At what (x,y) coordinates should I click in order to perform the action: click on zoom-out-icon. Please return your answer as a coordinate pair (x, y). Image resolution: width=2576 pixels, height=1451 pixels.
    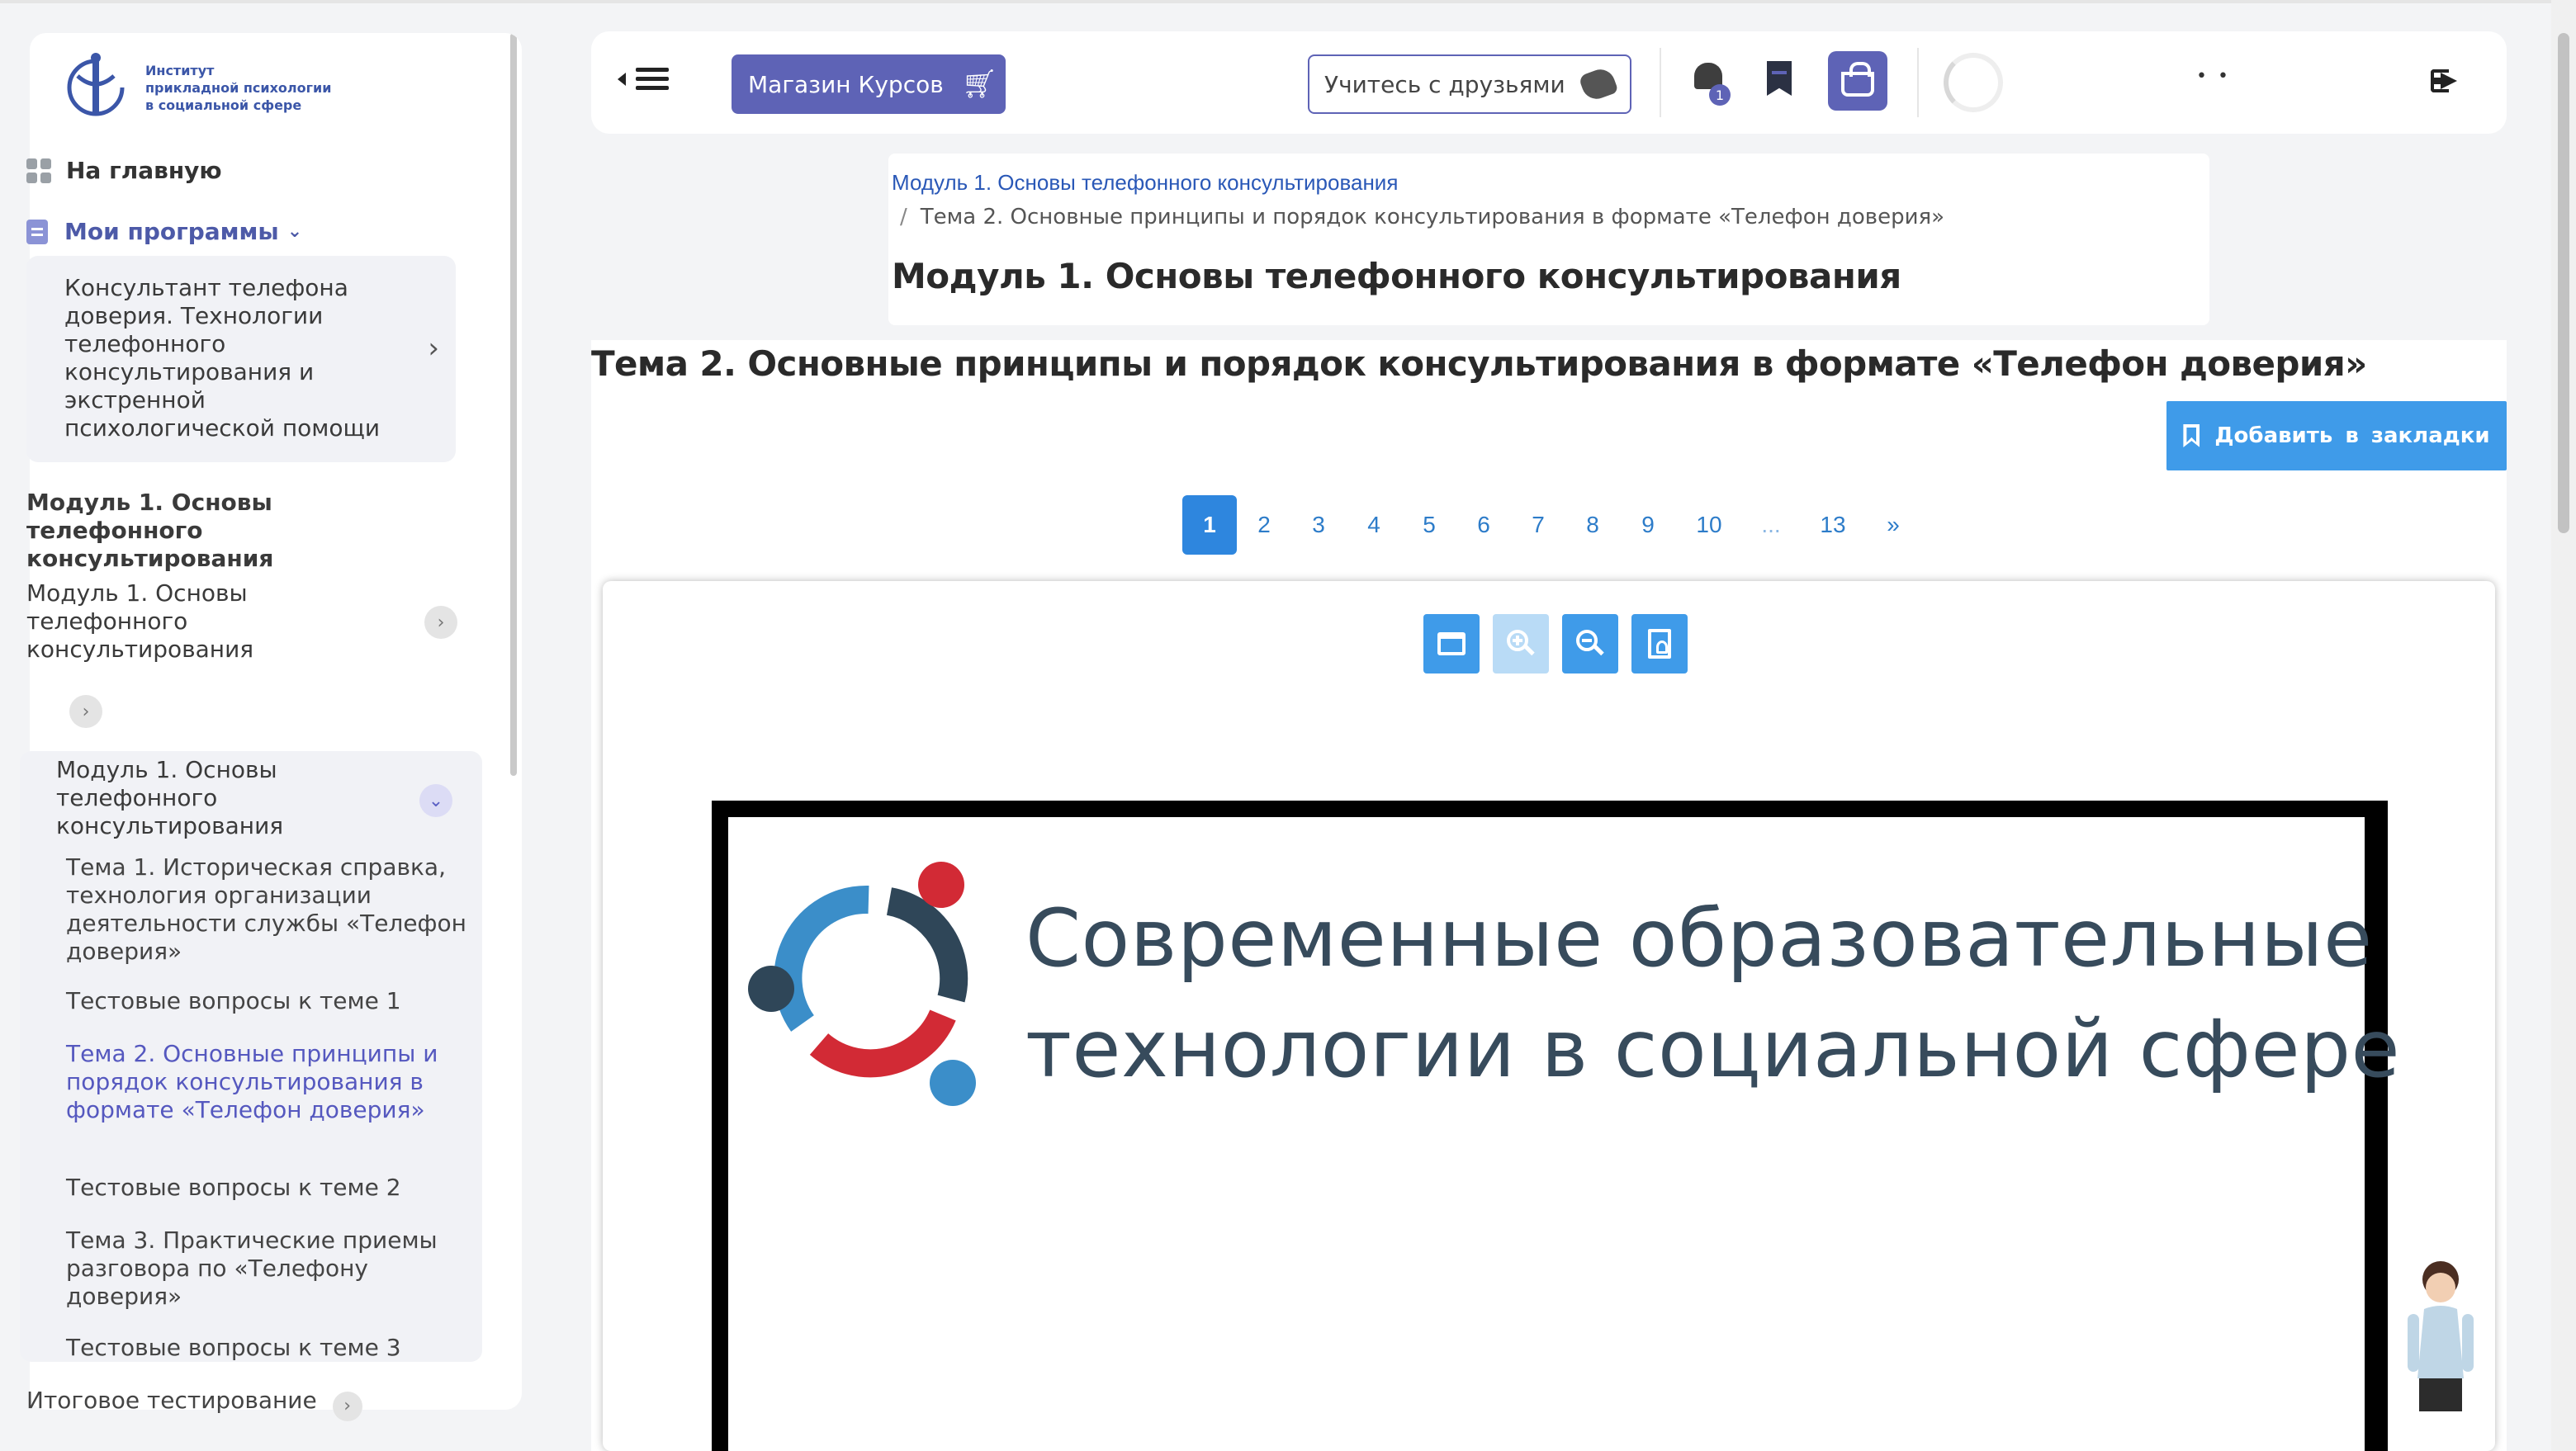
    Looking at the image, I should click on (1590, 644).